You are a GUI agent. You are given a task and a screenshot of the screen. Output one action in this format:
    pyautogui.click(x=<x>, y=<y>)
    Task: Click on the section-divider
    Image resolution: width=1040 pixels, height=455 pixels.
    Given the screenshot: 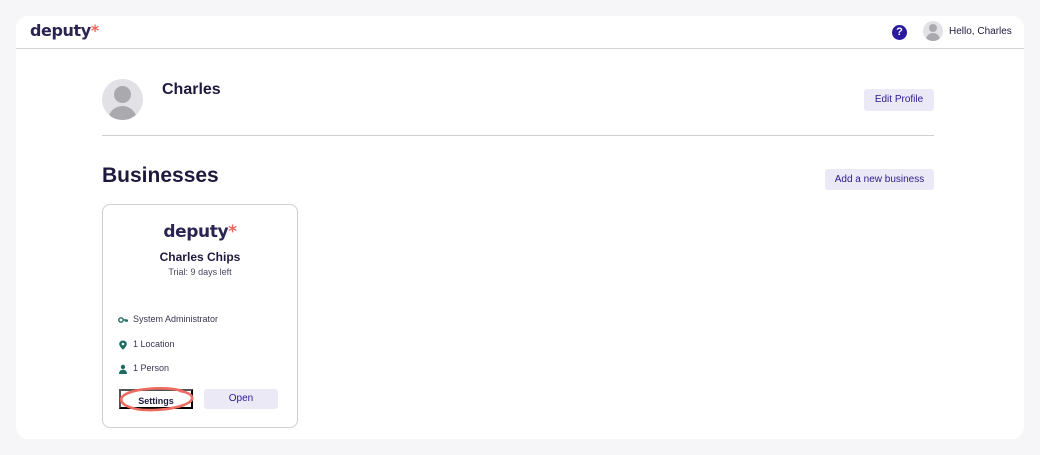 What is the action you would take?
    pyautogui.click(x=518, y=135)
    